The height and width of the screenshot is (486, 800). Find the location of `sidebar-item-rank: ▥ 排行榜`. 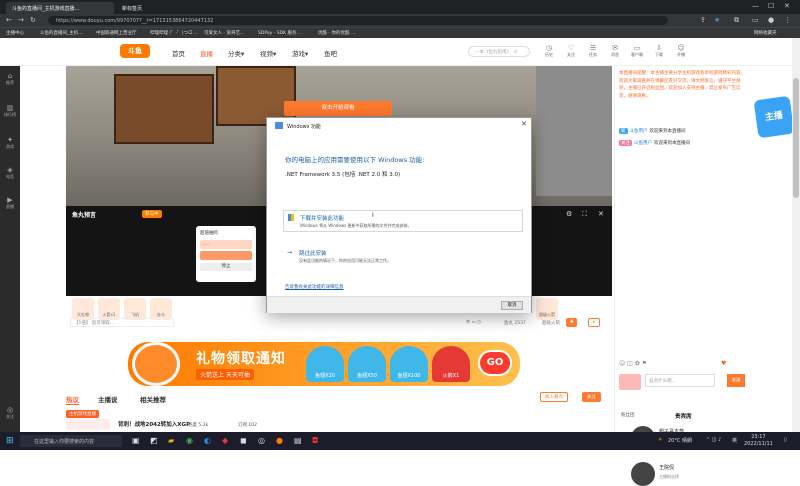

sidebar-item-rank: ▥ 排行榜 is located at coordinates (10, 111).